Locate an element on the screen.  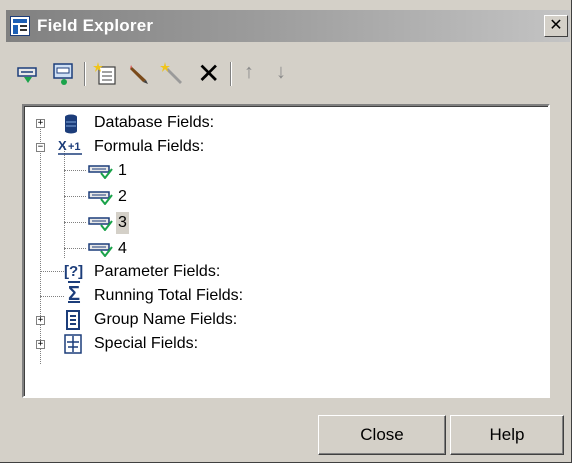
node-label: Database Fields: is located at coordinates (154, 122).